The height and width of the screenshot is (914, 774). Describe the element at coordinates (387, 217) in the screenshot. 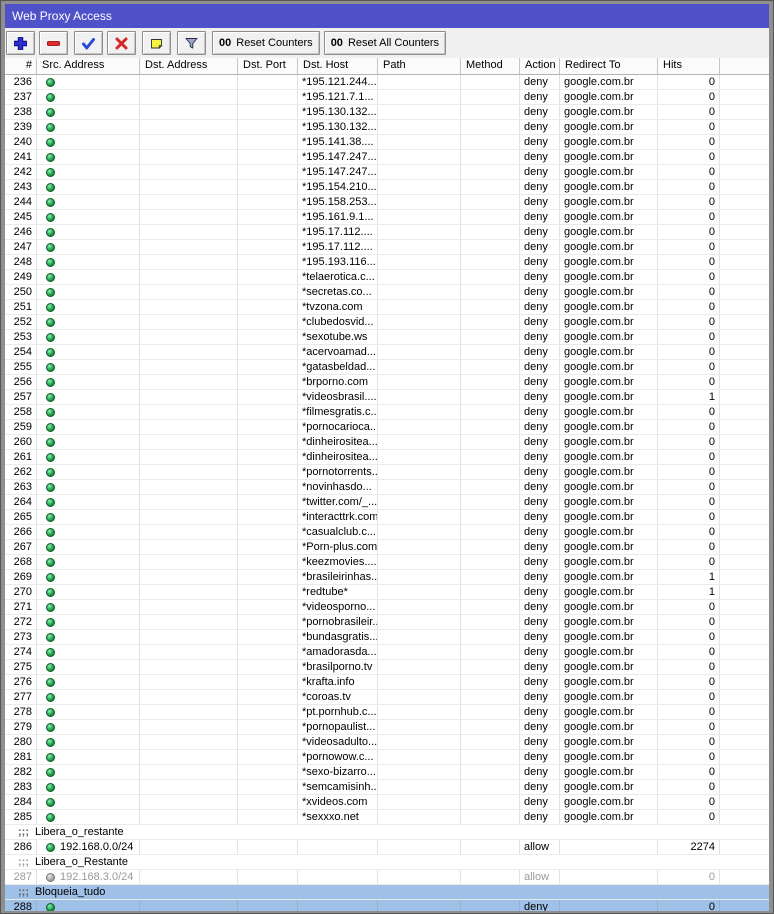

I see `table-row: 245 *195.161.9.1... deny google.com.br 0` at that location.